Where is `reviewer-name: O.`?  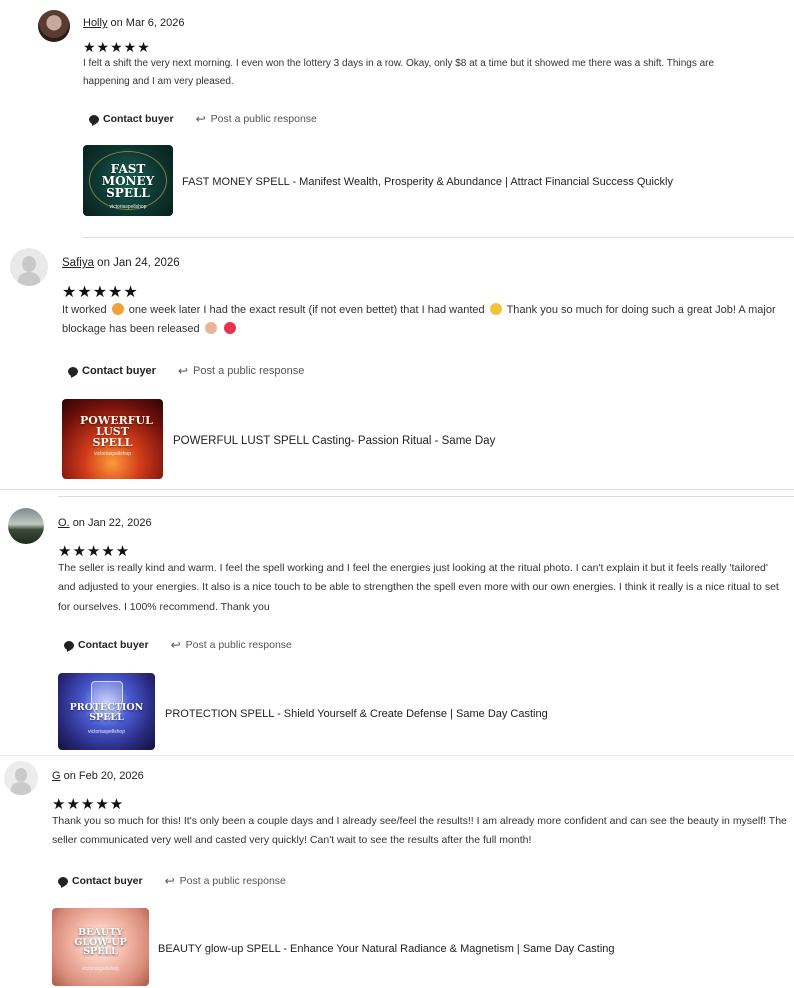 reviewer-name: O. is located at coordinates (64, 523).